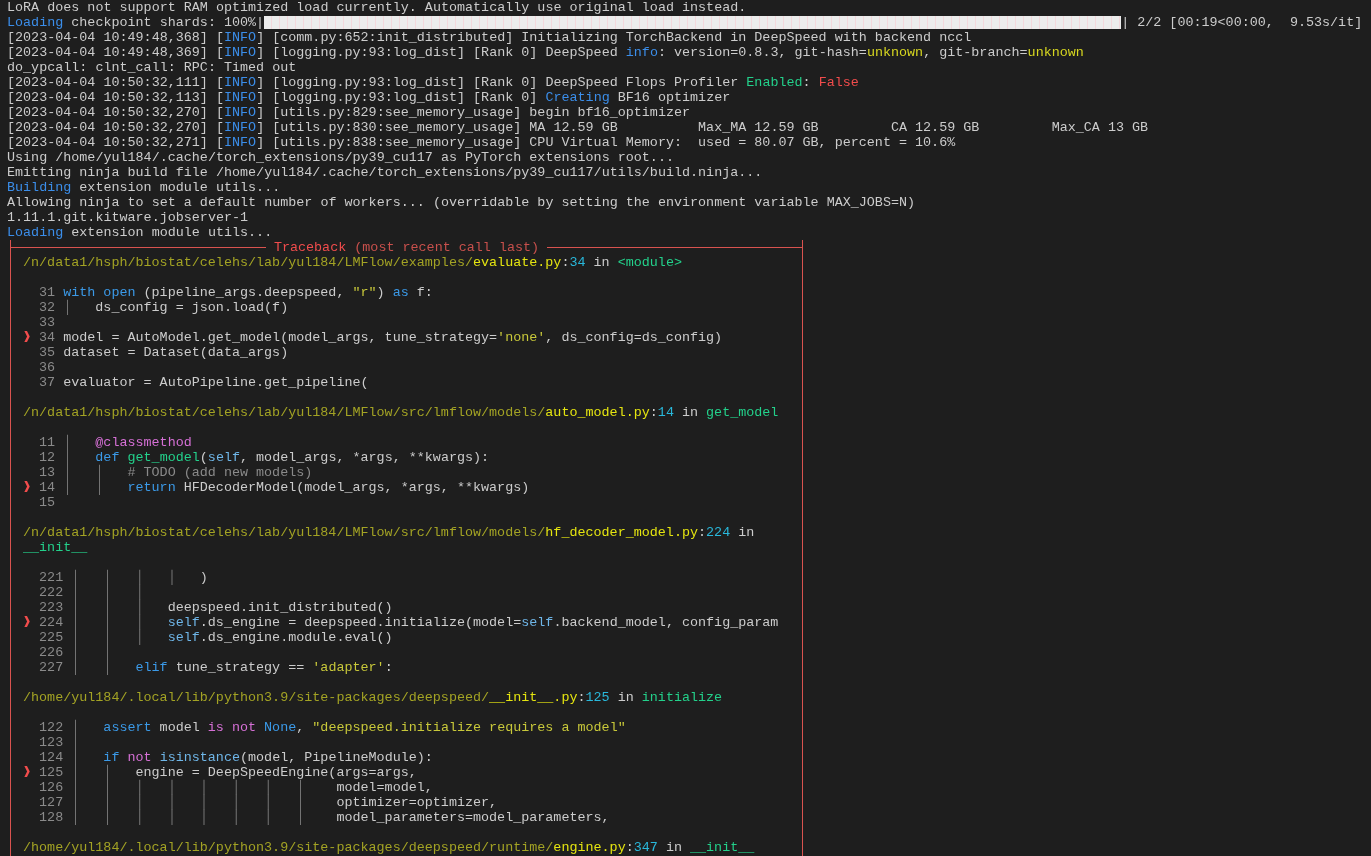 The image size is (1371, 856). What do you see at coordinates (51, 757) in the screenshot?
I see `line-number: 124` at bounding box center [51, 757].